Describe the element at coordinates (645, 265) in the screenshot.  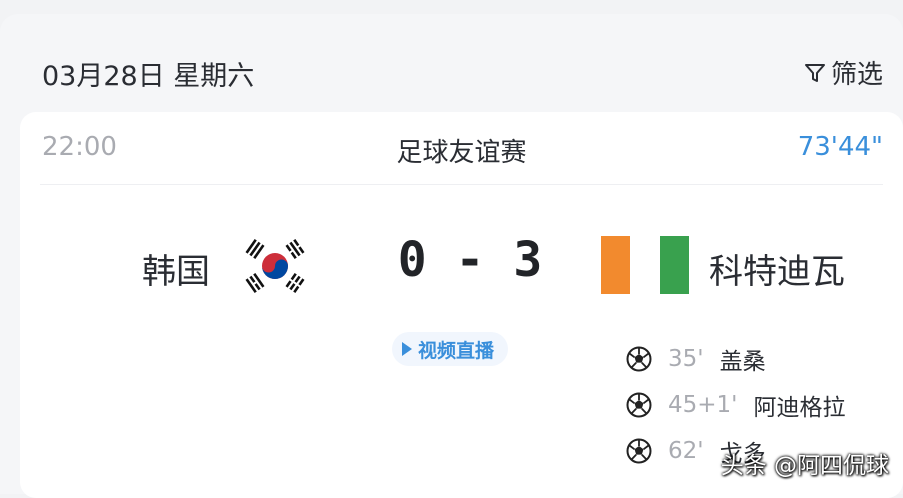
I see `ivory-coast-flag-icon` at that location.